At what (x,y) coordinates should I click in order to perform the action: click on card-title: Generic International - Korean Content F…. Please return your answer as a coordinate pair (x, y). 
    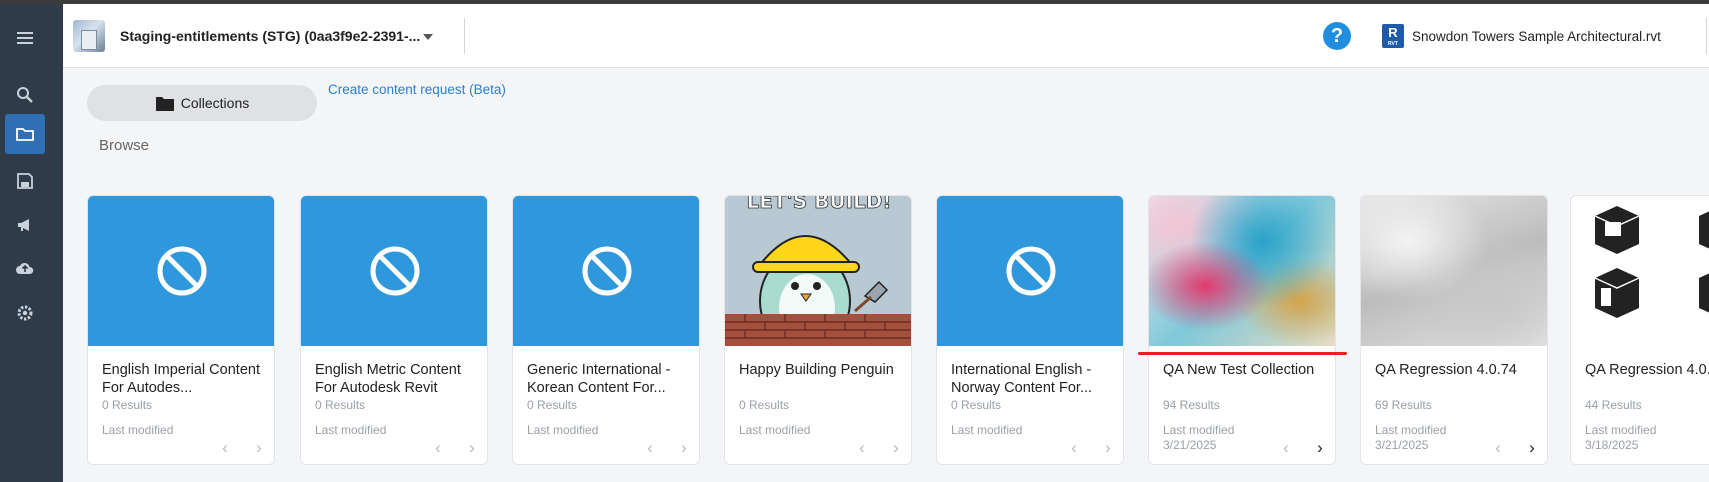
    Looking at the image, I should click on (599, 379).